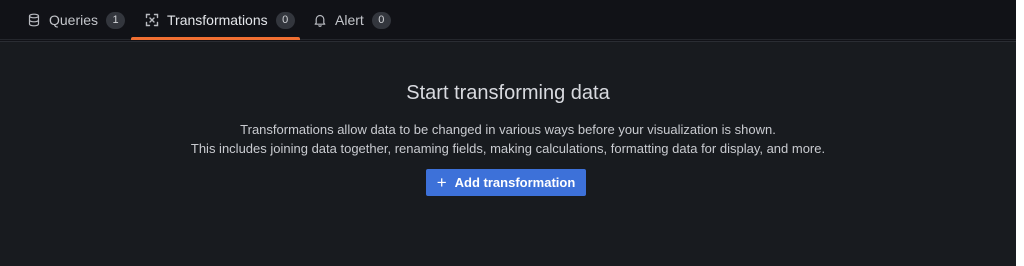 Image resolution: width=1024 pixels, height=266 pixels. I want to click on tab-queries: Queries 1, so click(76, 20).